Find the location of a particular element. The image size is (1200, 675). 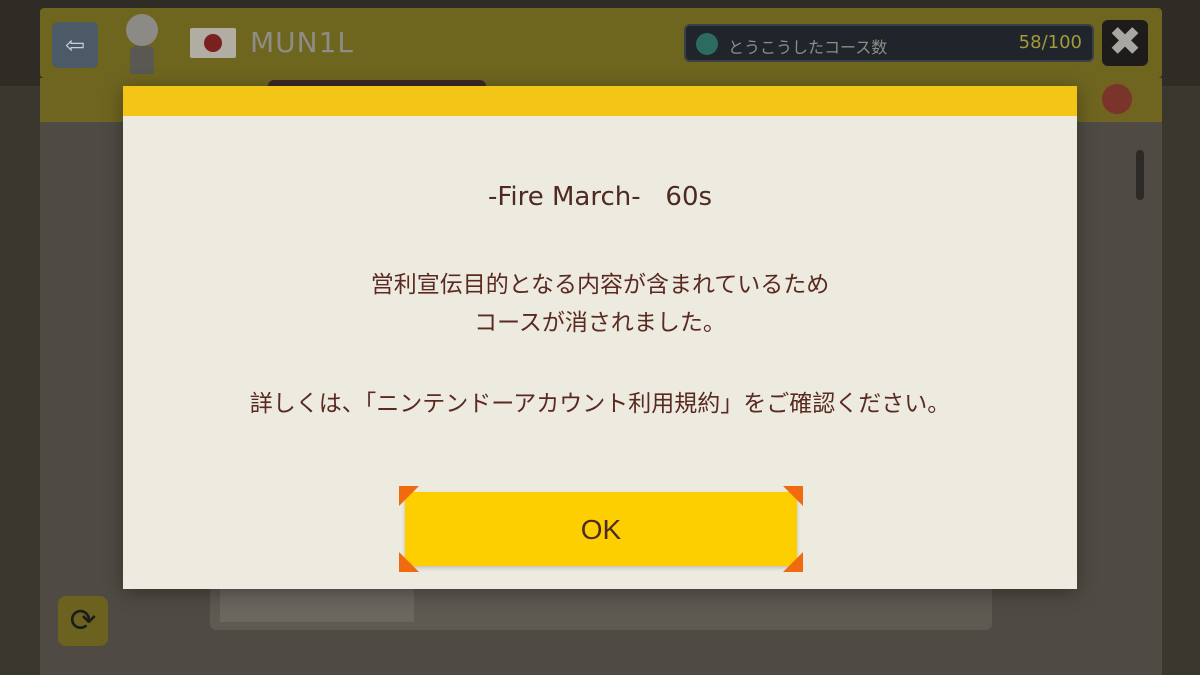

ok-button: OK is located at coordinates (601, 529).